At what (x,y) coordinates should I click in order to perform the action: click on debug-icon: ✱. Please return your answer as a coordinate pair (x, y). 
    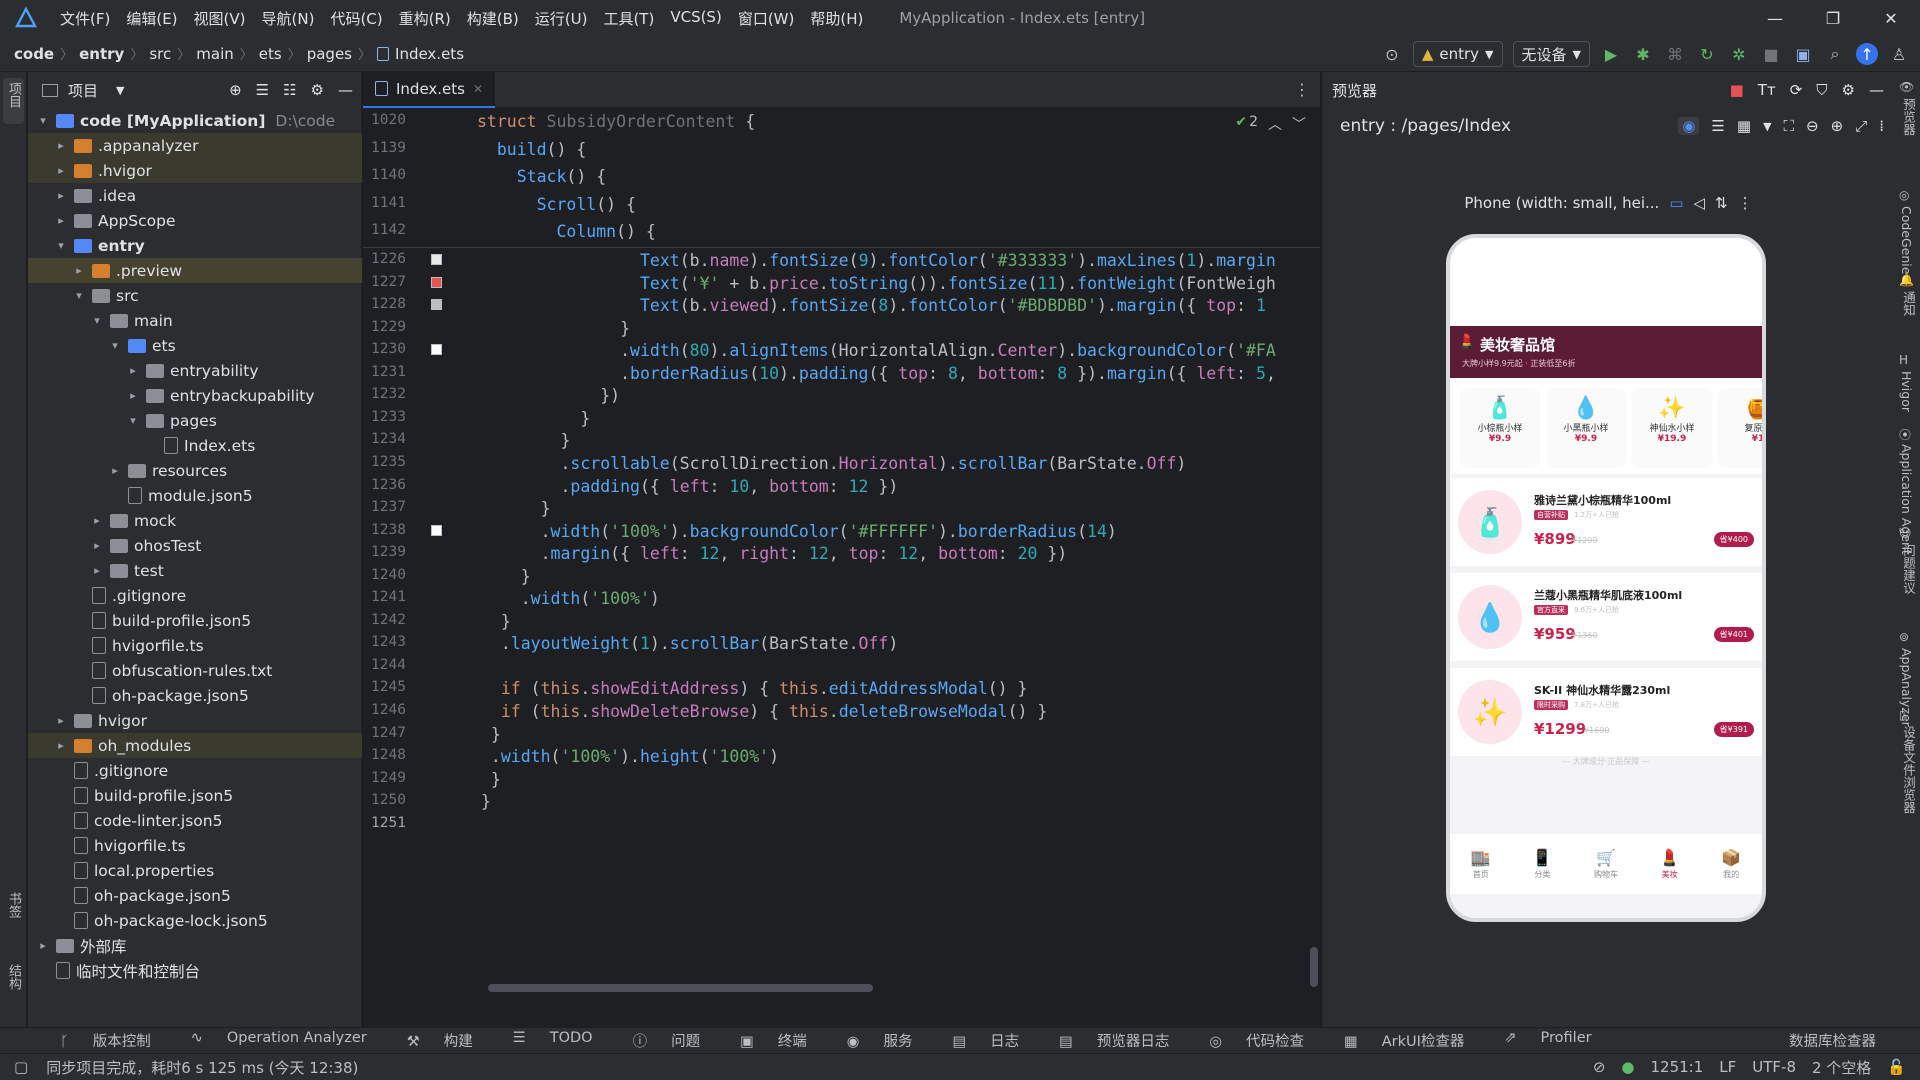
    Looking at the image, I should click on (1643, 54).